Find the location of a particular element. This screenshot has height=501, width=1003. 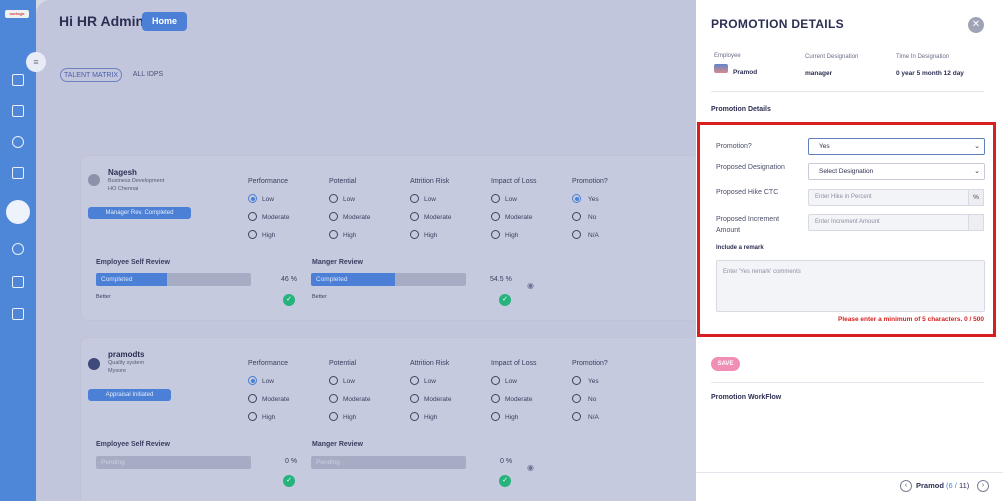

self-review-percent: 46 % is located at coordinates (289, 279).